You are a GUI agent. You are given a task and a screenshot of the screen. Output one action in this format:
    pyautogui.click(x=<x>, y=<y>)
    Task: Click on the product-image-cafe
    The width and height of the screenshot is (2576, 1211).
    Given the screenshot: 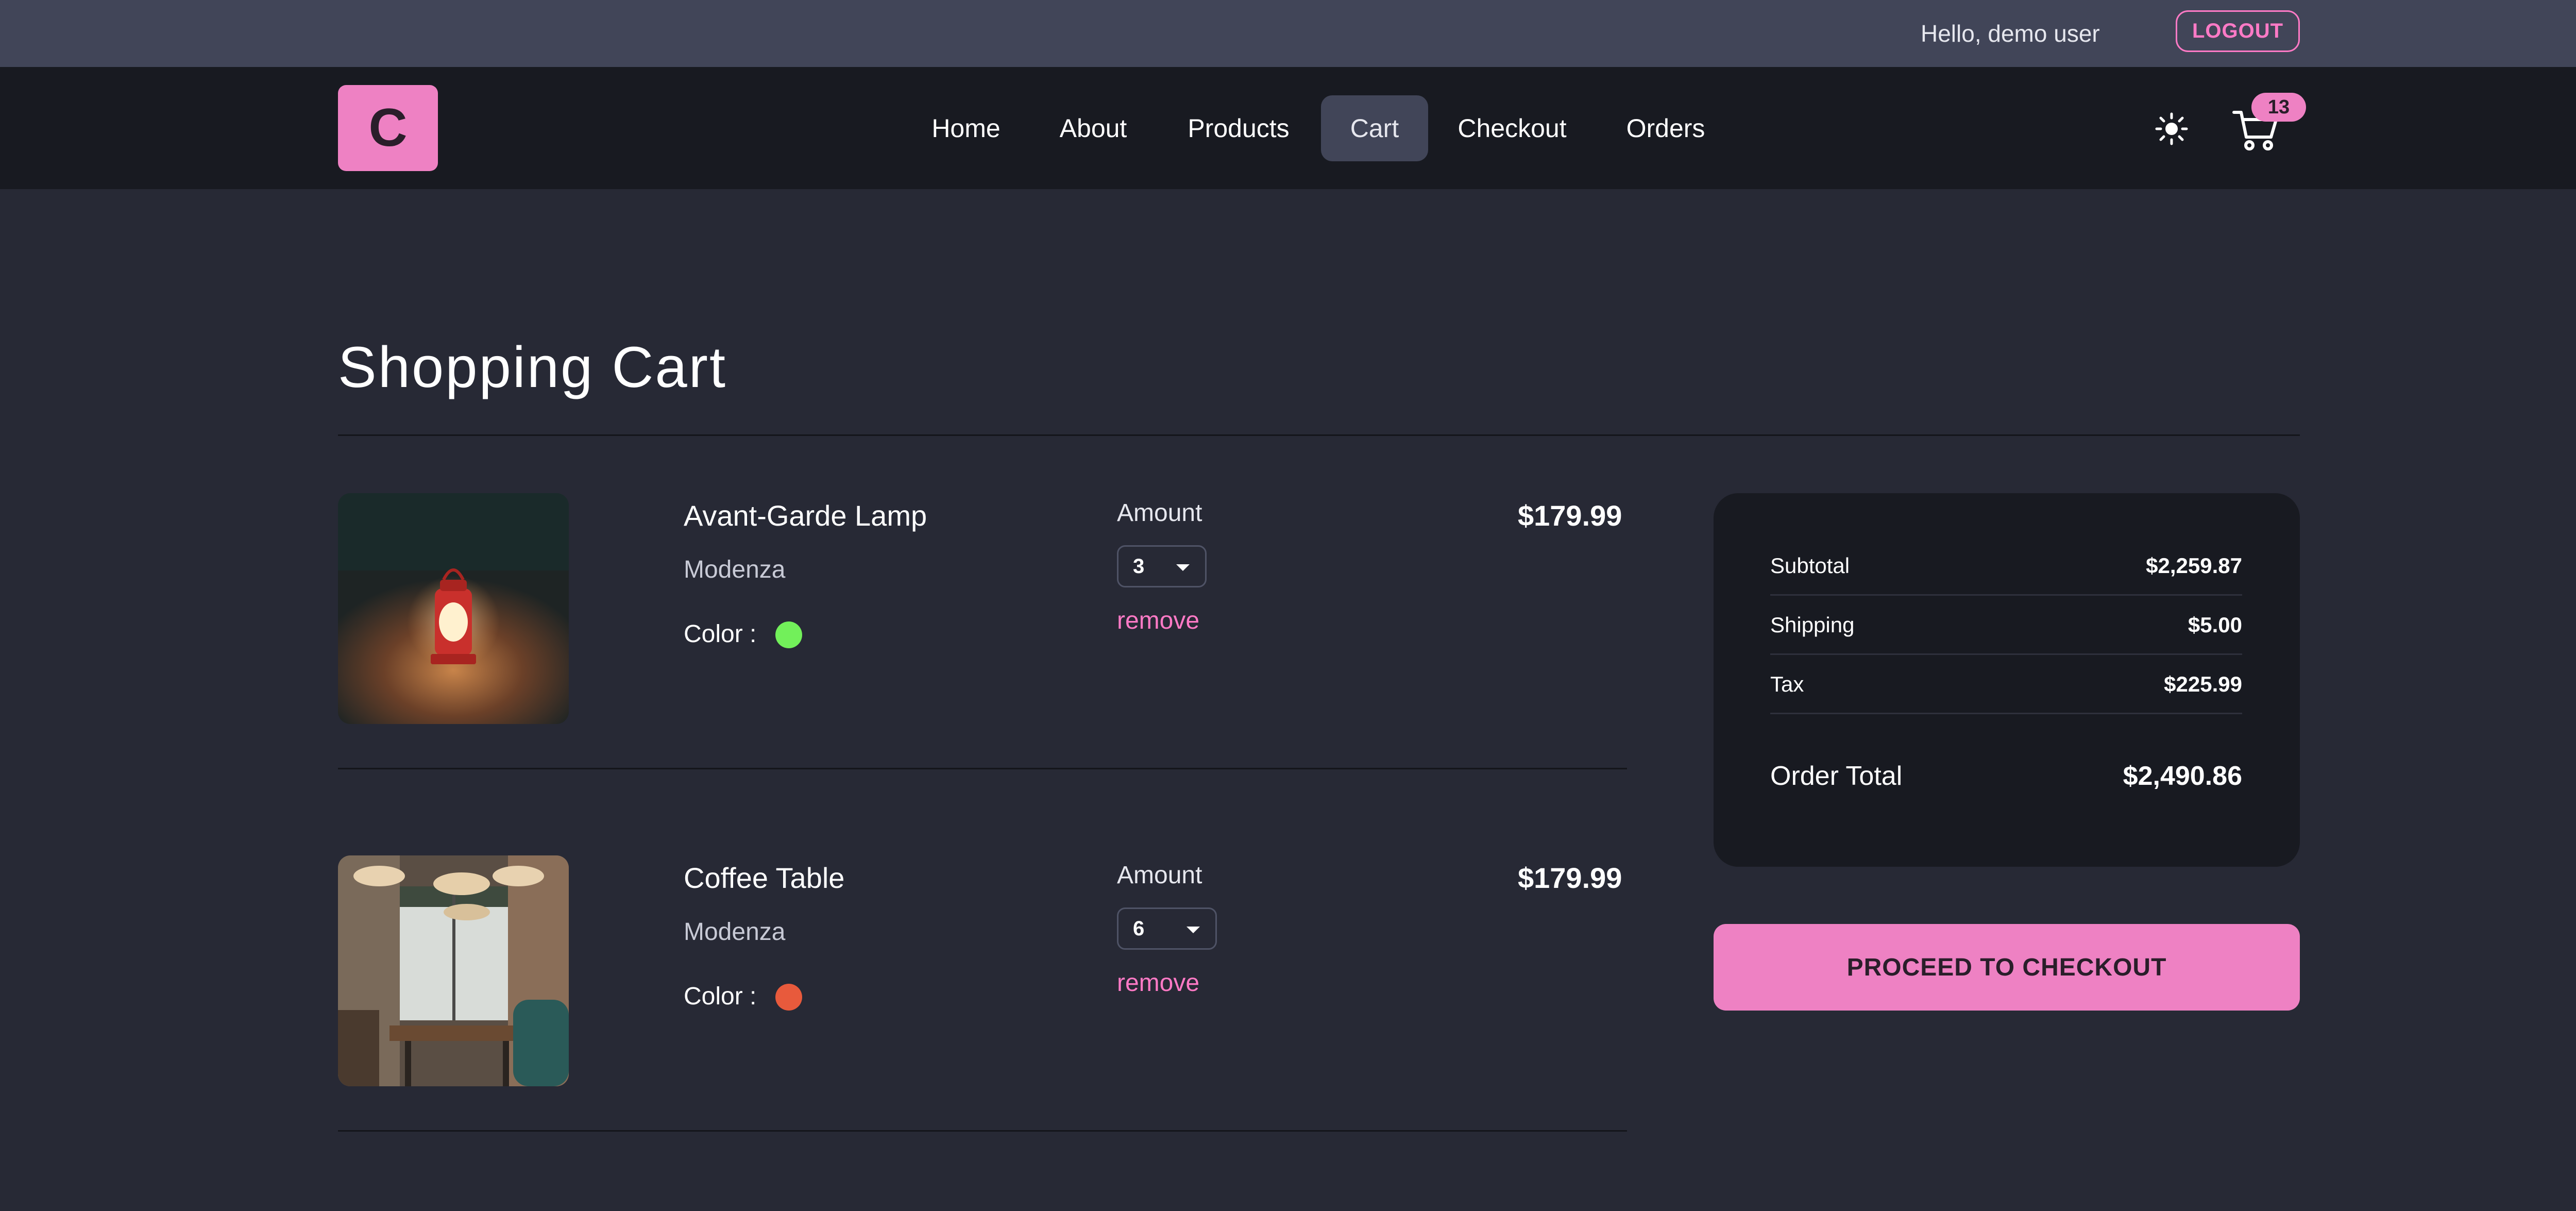 What is the action you would take?
    pyautogui.click(x=453, y=971)
    